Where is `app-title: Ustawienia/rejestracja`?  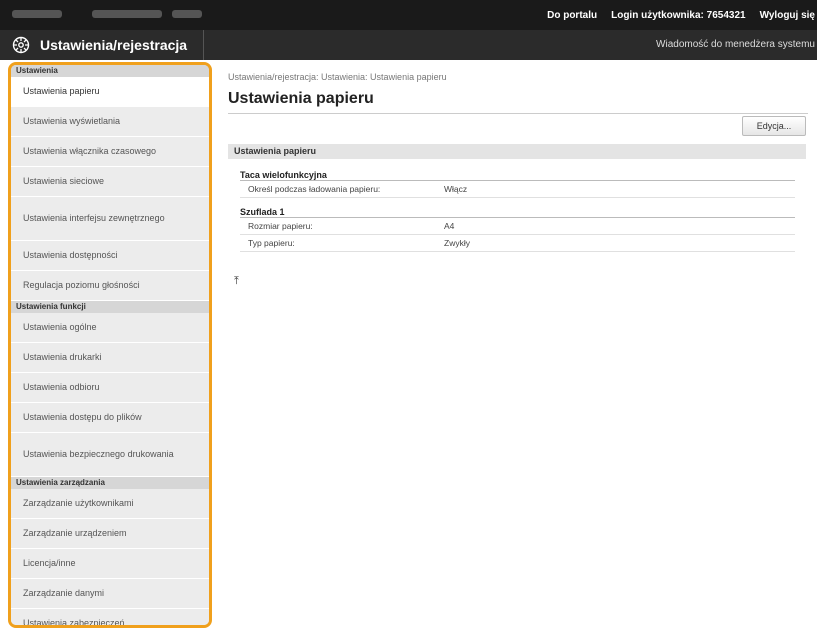
app-title: Ustawienia/rejestracja is located at coordinates (114, 45).